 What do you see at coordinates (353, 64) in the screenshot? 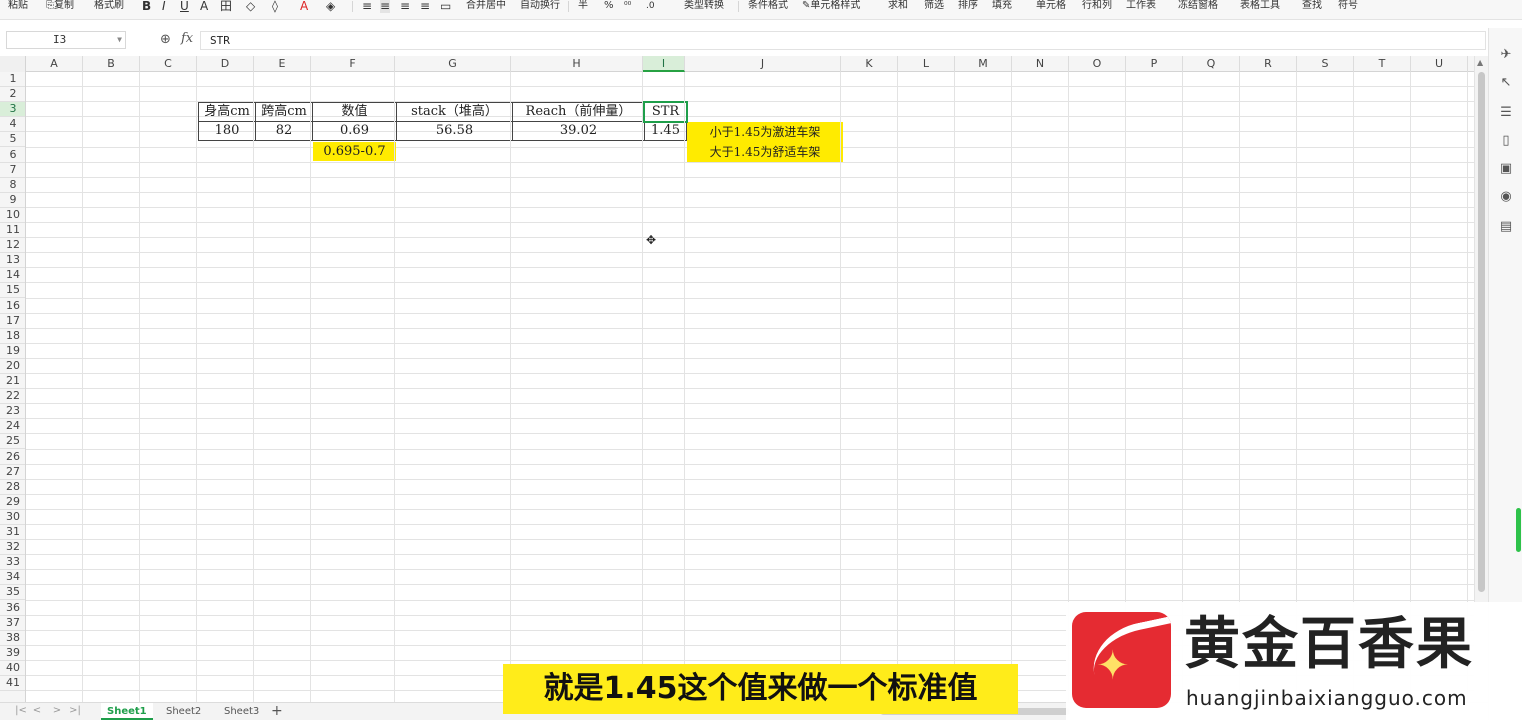
I see `column-header-F: F` at bounding box center [353, 64].